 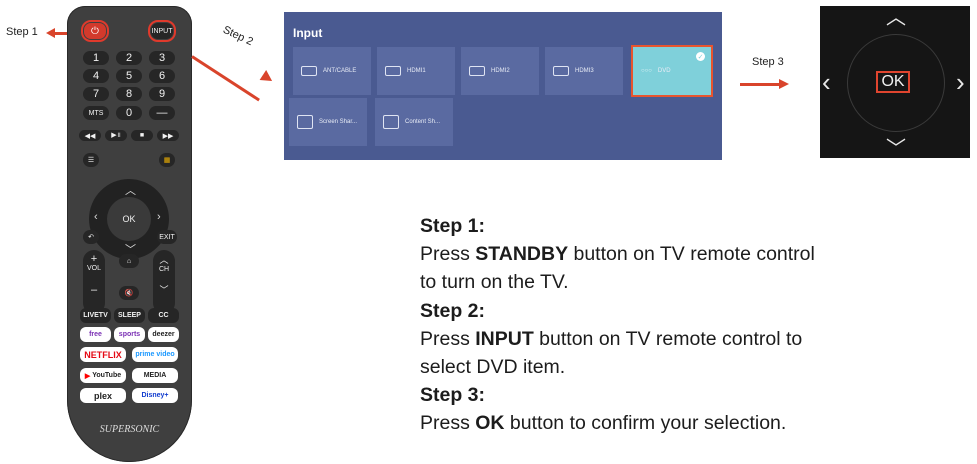 I want to click on check-icon: ✓, so click(x=700, y=56).